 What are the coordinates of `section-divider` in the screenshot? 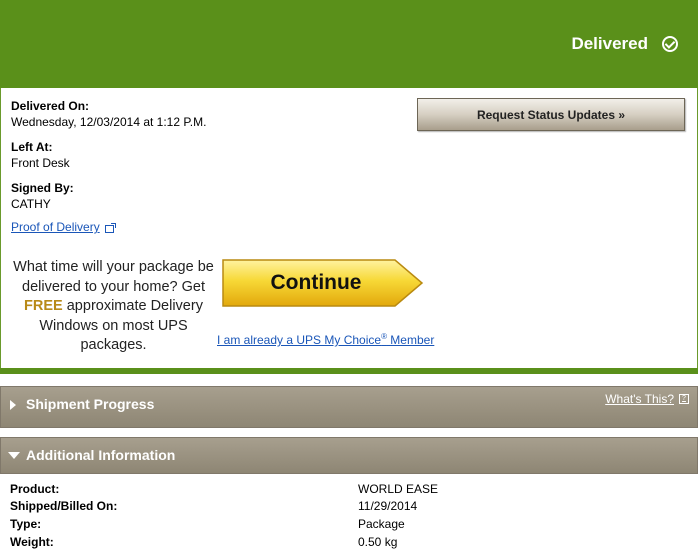 It's located at (349, 371).